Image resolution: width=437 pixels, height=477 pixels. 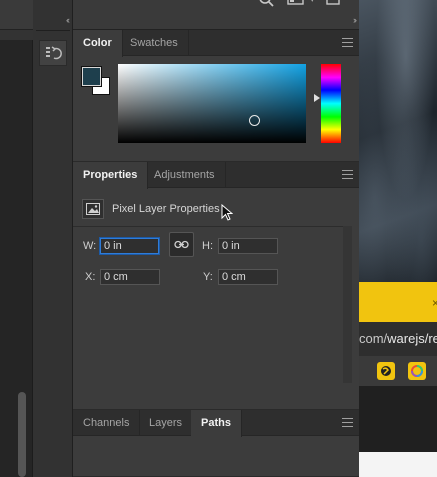 I want to click on tab-adjustments: Adjustments, so click(x=185, y=175).